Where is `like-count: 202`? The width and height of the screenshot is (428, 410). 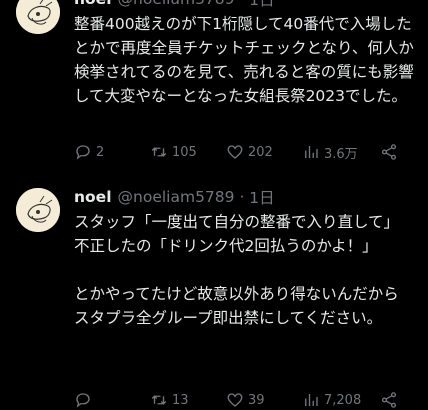
like-count: 202 is located at coordinates (260, 152).